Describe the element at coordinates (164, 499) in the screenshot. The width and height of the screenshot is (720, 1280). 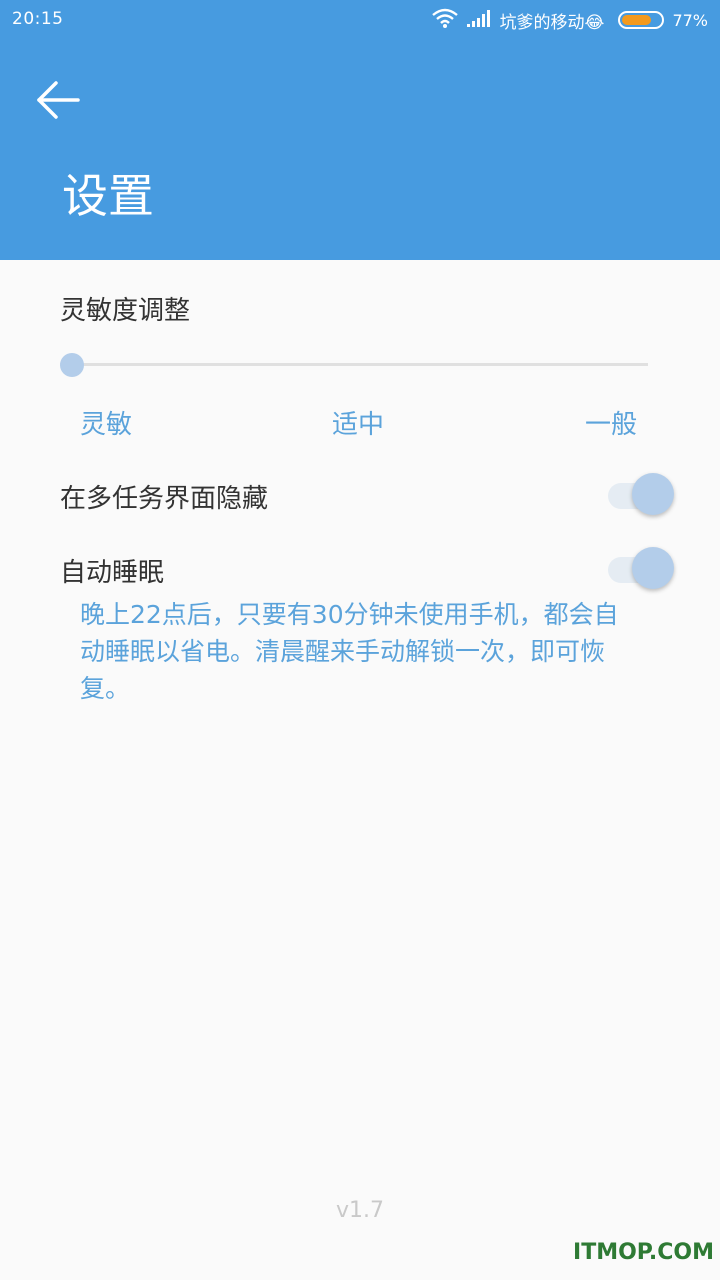
I see `hide-in-multitask-label: 在多任务界面隐藏` at that location.